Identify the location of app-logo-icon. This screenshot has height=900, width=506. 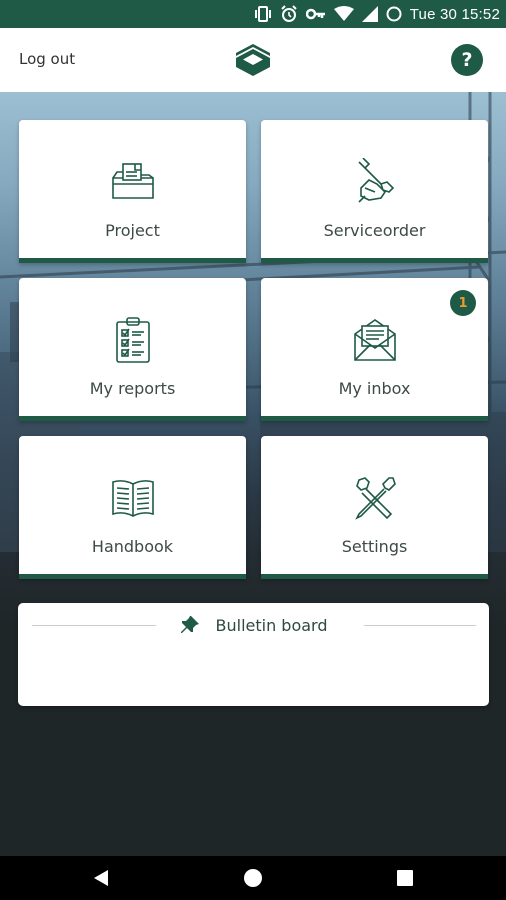
(253, 60).